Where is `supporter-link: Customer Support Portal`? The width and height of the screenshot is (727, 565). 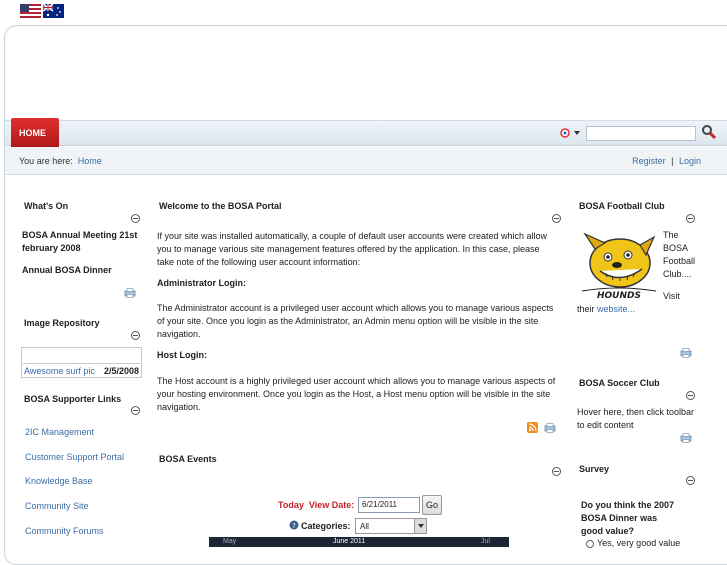
supporter-link: Customer Support Portal is located at coordinates (74, 457).